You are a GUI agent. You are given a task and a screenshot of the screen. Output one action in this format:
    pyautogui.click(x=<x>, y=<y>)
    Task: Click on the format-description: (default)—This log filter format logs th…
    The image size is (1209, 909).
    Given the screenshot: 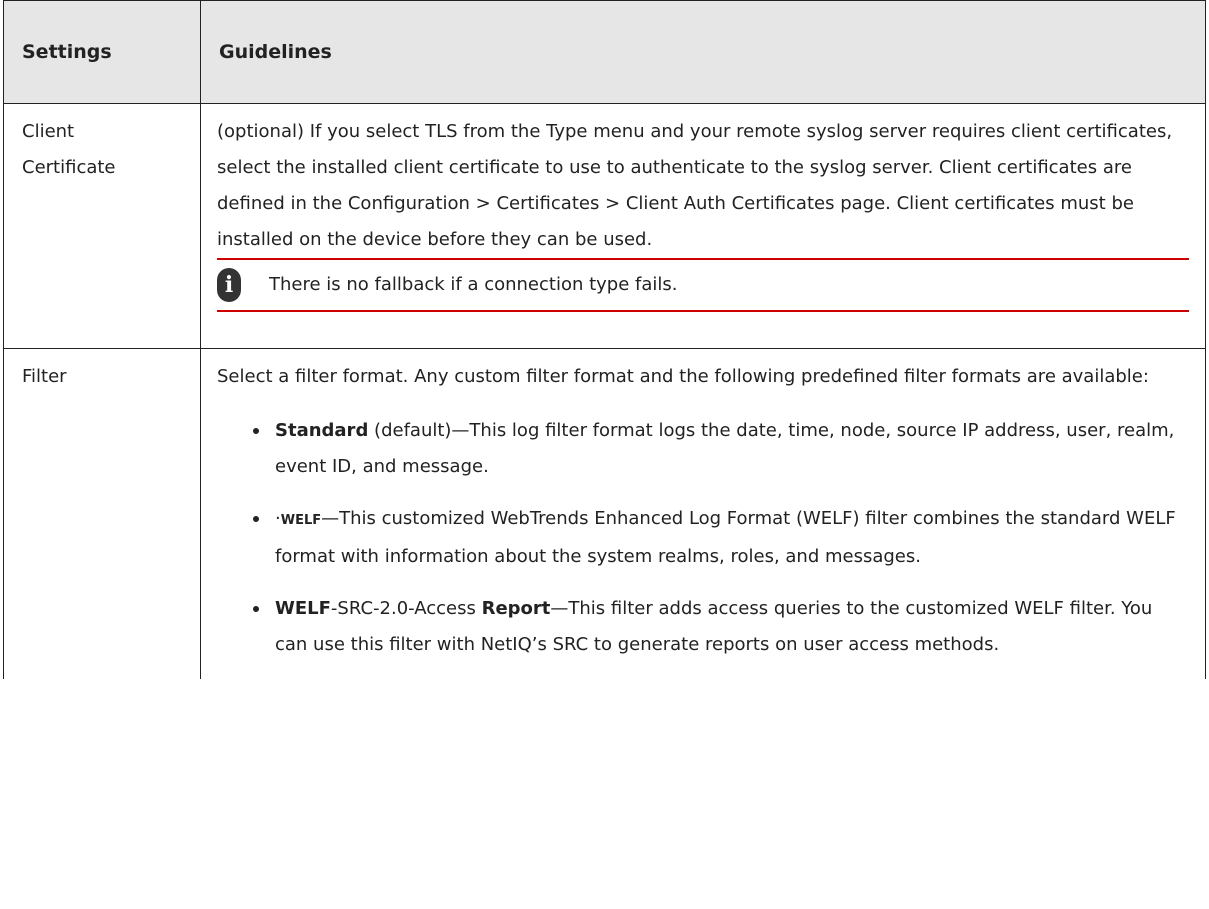 What is the action you would take?
    pyautogui.click(x=725, y=448)
    